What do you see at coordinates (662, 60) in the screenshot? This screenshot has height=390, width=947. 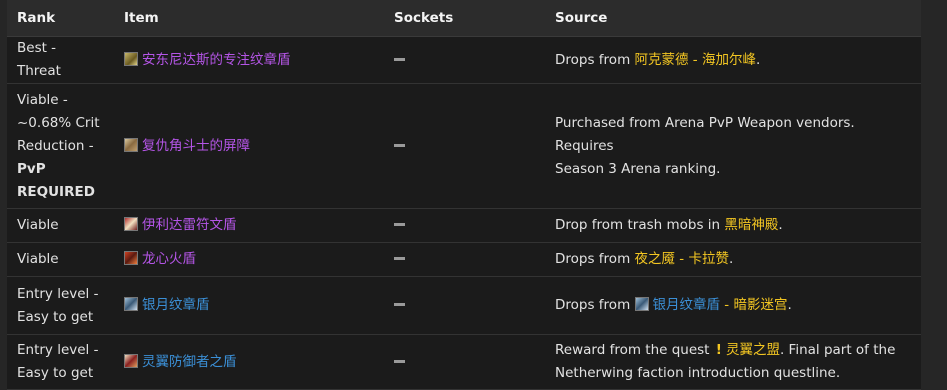 I see `boss-link: 阿克蒙德` at bounding box center [662, 60].